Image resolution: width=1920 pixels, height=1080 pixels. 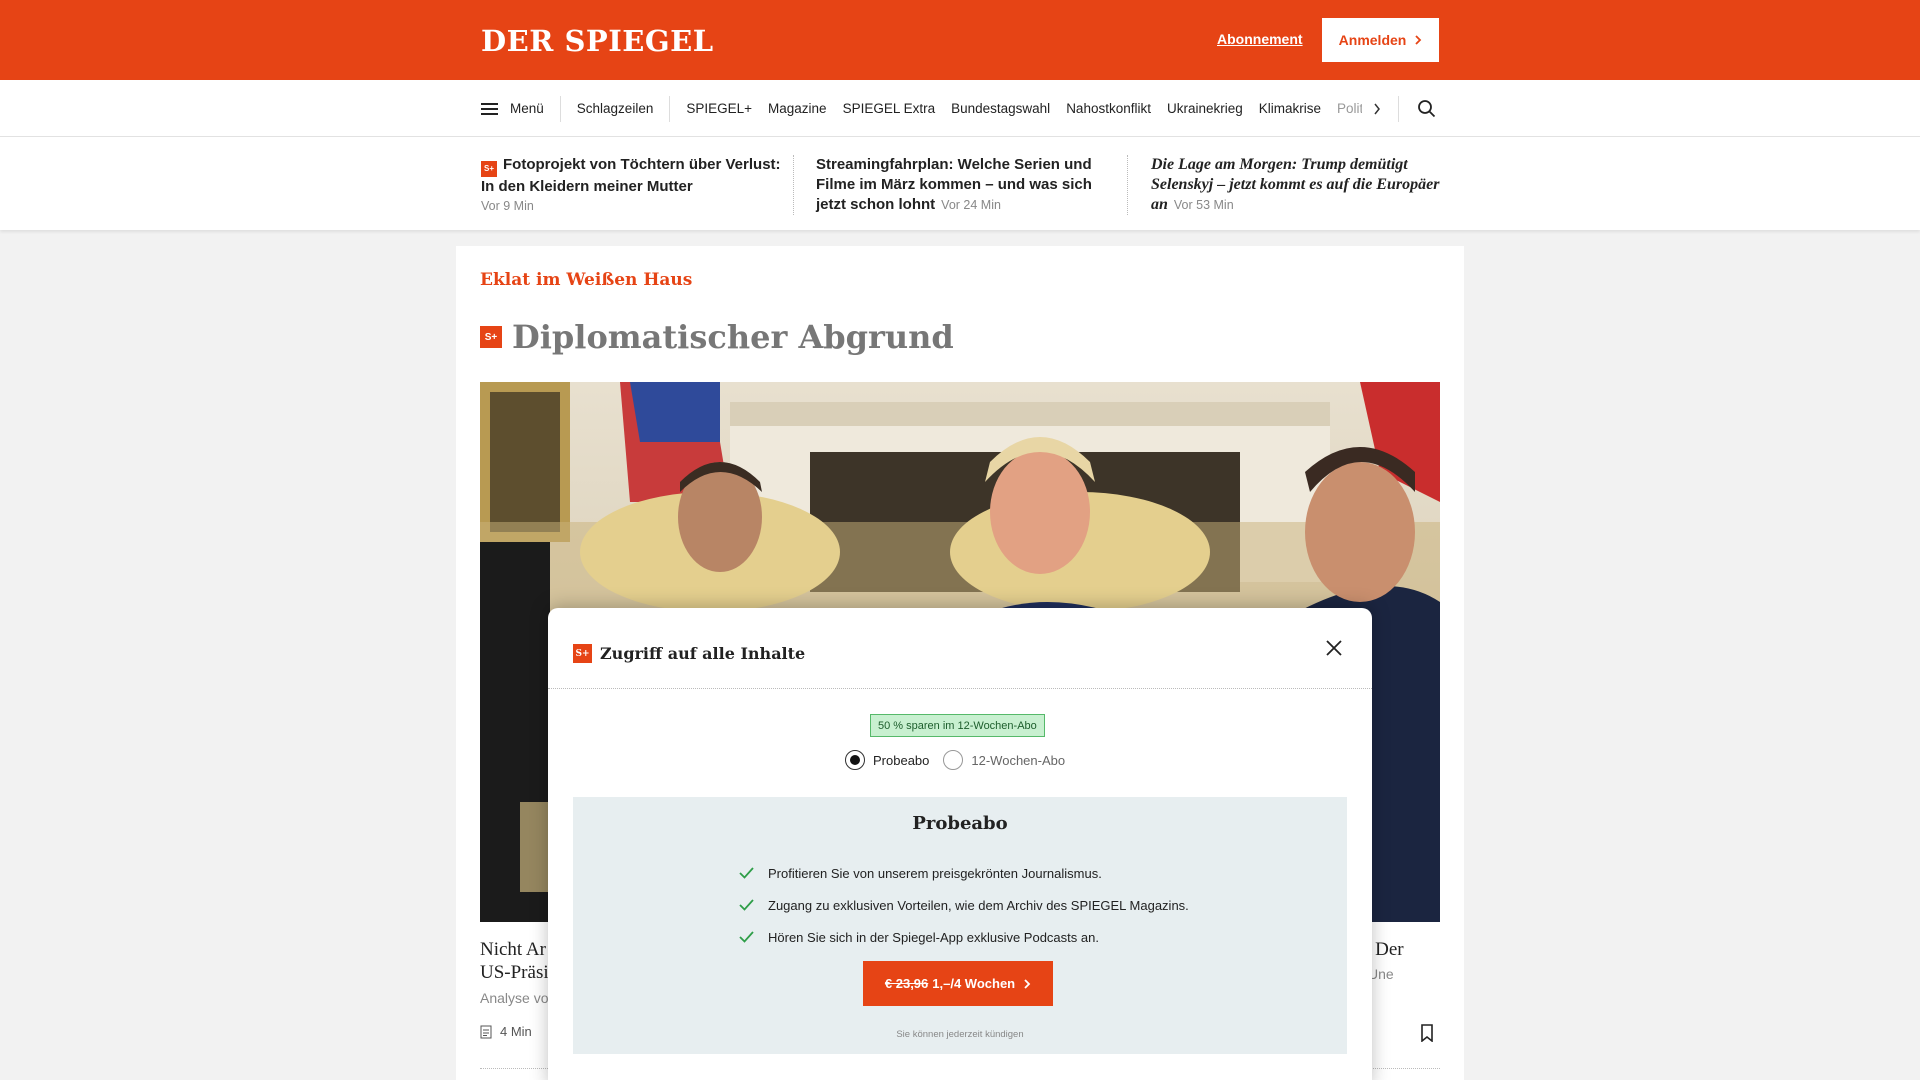 What do you see at coordinates (957, 725) in the screenshot?
I see `savings-badge: 50 % sparen im 12-Wochen-Abo` at bounding box center [957, 725].